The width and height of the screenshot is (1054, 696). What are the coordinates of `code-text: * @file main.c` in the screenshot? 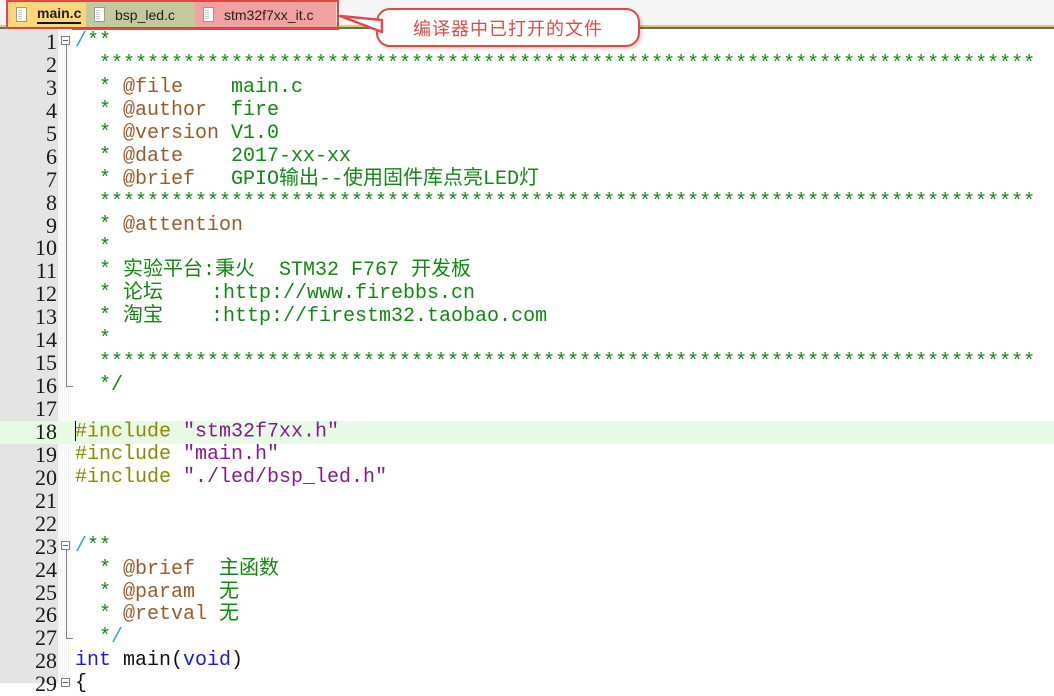 It's located at (189, 87).